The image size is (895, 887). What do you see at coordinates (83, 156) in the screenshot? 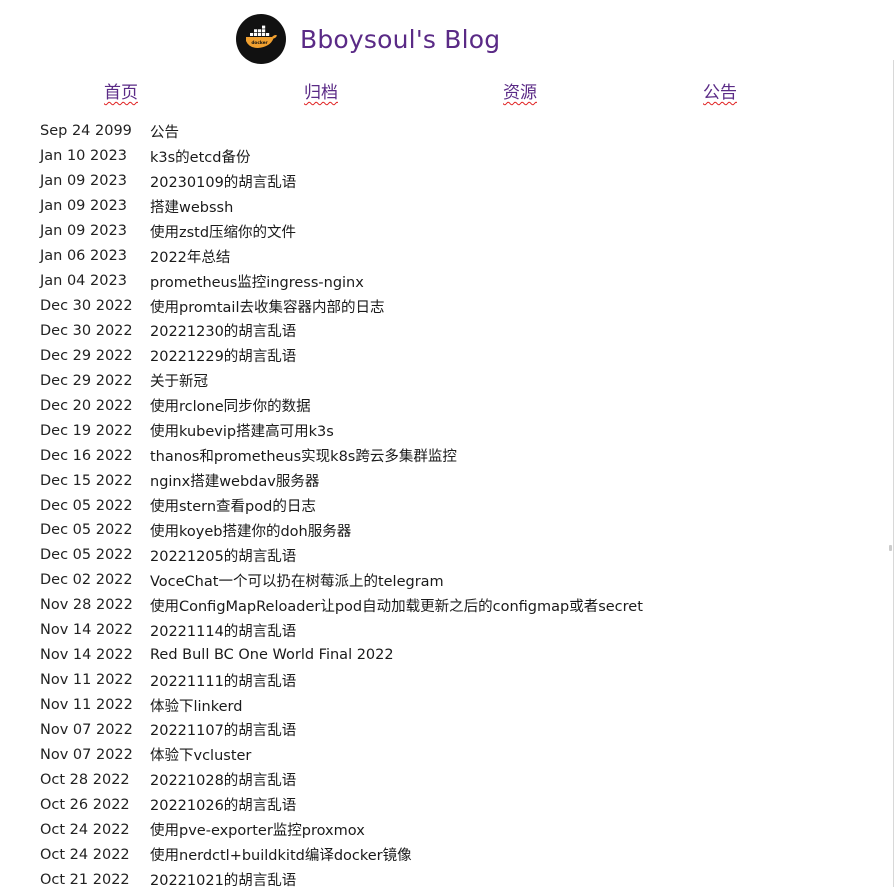
I see `post-date: Jan 10 2023` at bounding box center [83, 156].